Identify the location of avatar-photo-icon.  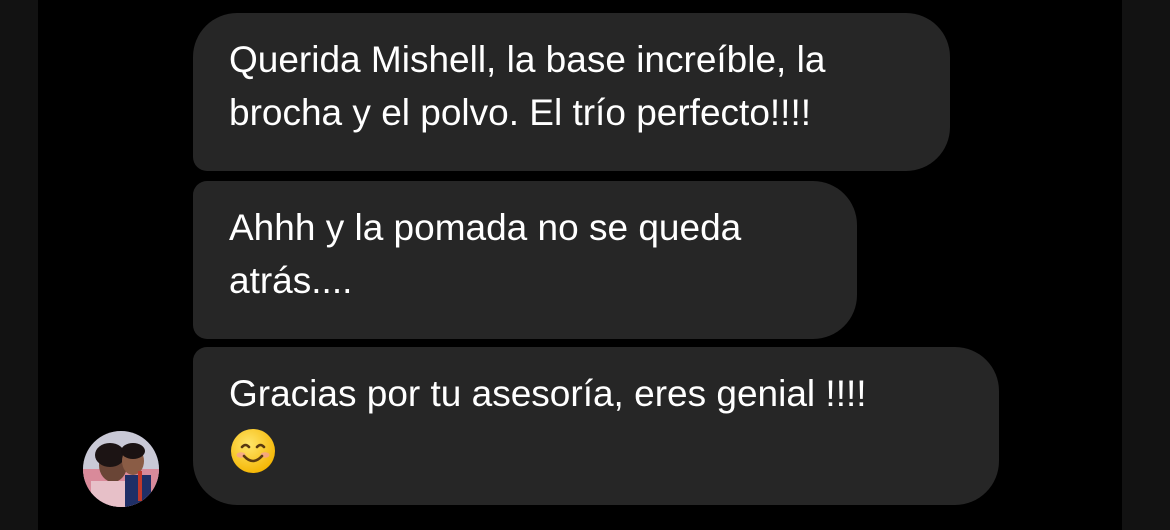
(121, 469).